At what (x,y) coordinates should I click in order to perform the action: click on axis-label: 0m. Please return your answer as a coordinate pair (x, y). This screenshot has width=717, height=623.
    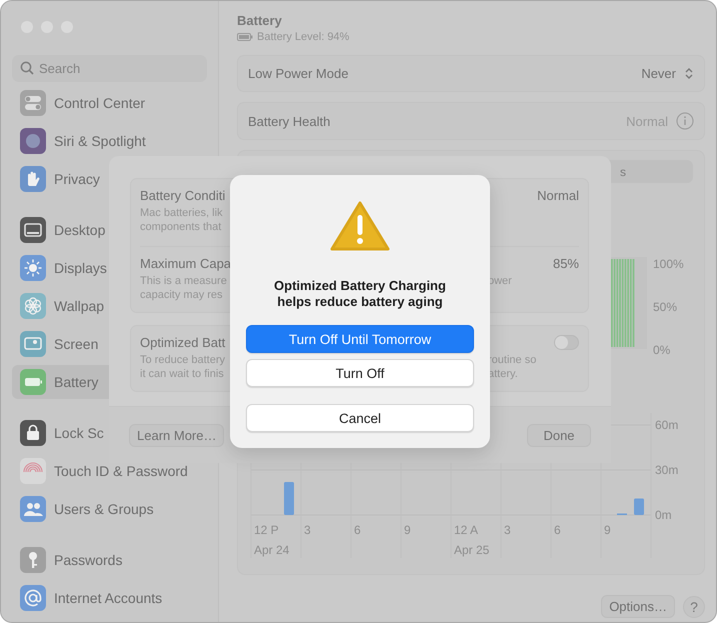
    Looking at the image, I should click on (663, 515).